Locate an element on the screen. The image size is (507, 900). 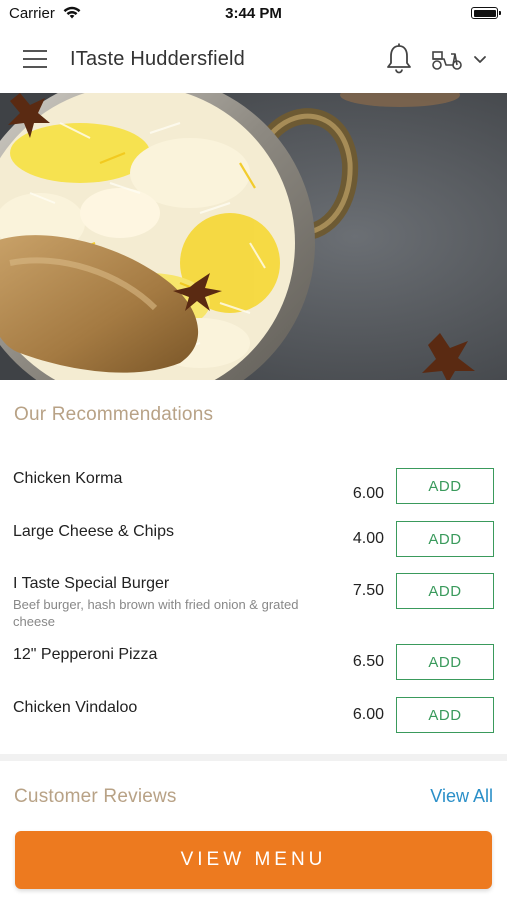
item-name: Chicken Vindaloo is located at coordinates (75, 707).